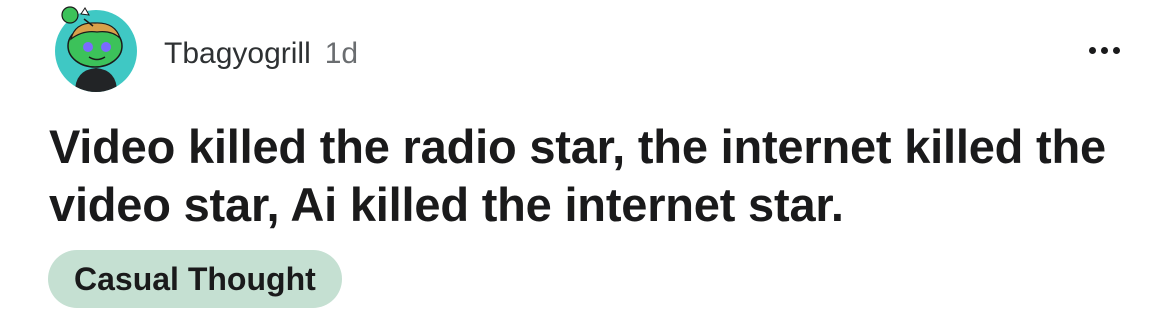  Describe the element at coordinates (195, 279) in the screenshot. I see `post-flair-badge: Casual Thought` at that location.